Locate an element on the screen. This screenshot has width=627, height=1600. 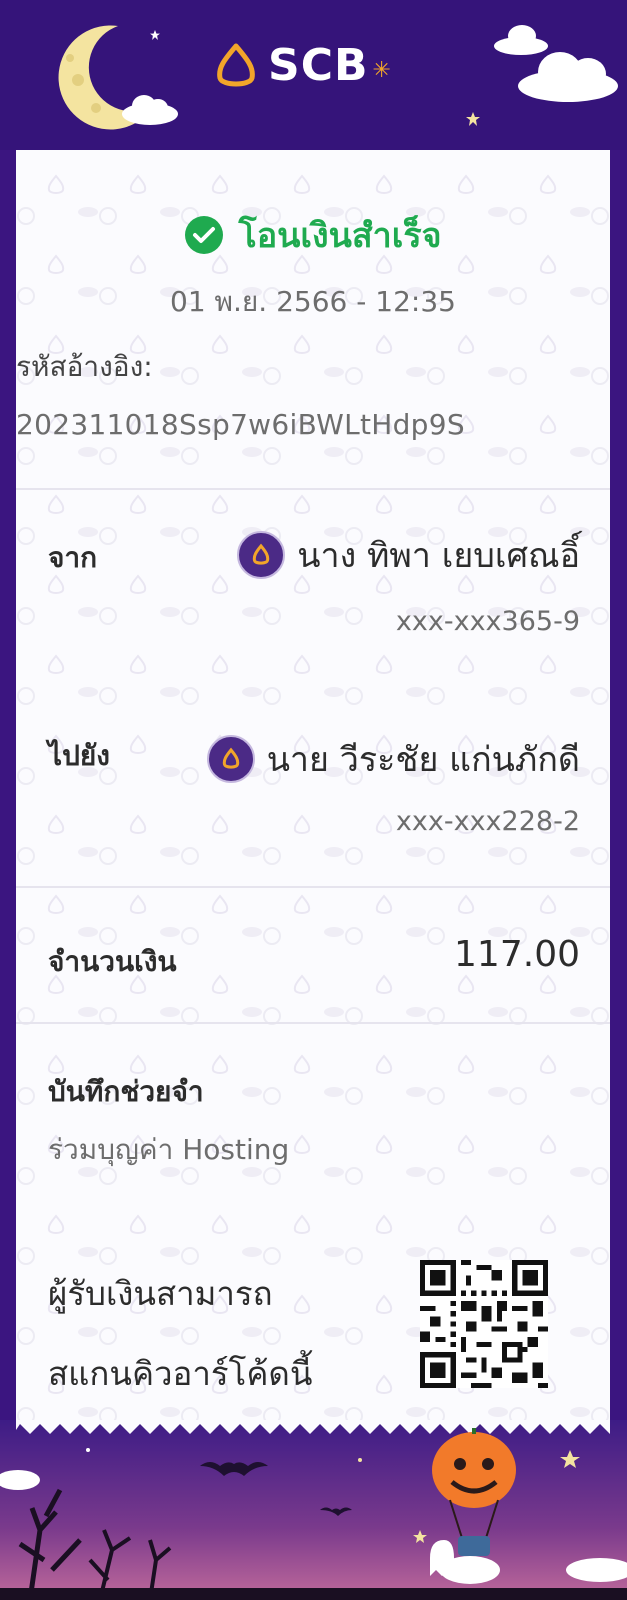
sender-account: xxx-xxx365-9 is located at coordinates (487, 621).